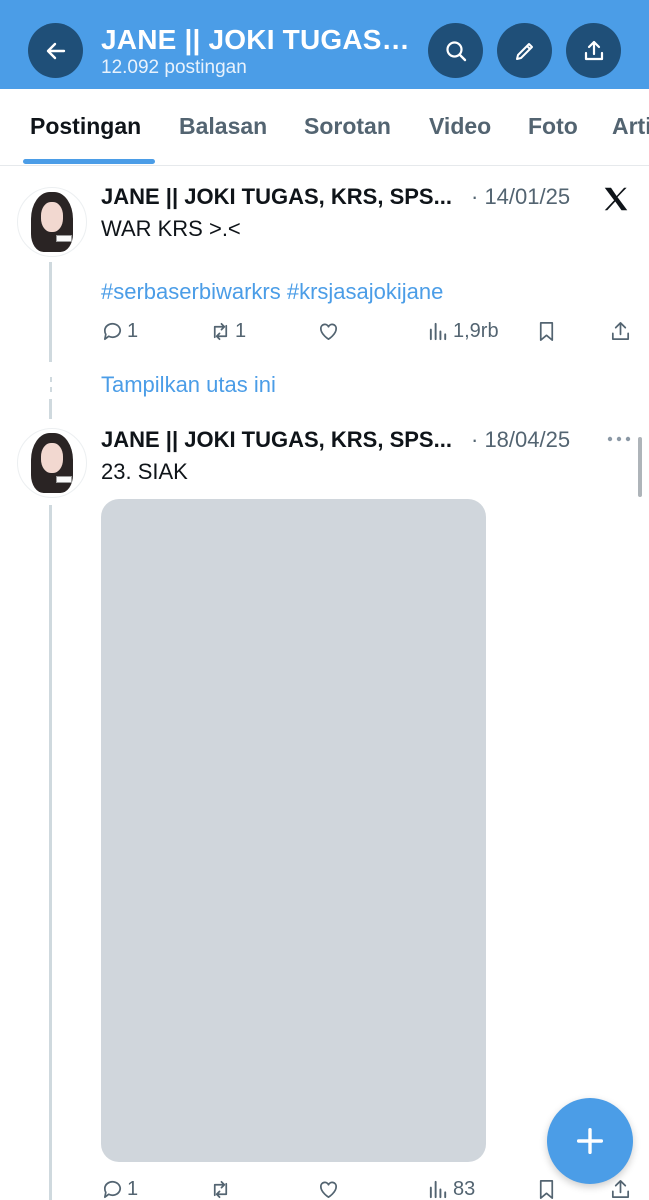  Describe the element at coordinates (257, 39) in the screenshot. I see `profile-title: JANE || JOKI TUGAS, KRS, SPS, dll` at that location.